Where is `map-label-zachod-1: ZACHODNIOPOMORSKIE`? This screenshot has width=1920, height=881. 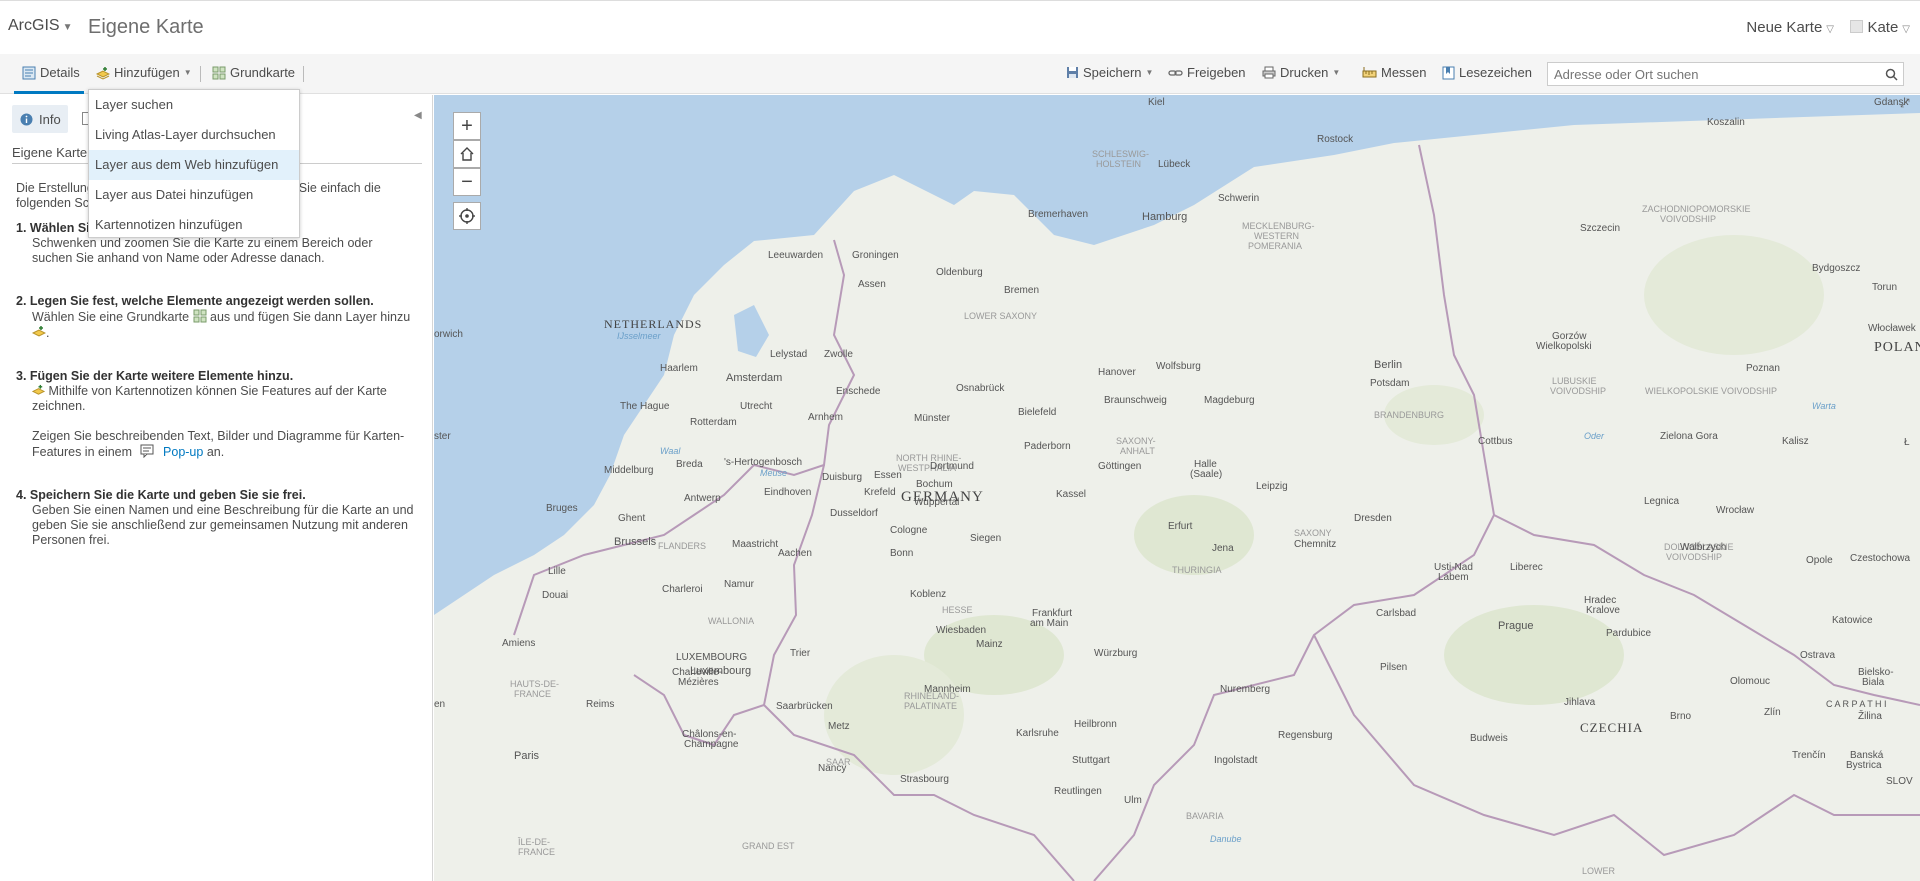 map-label-zachod-1: ZACHODNIOPOMORSKIE is located at coordinates (1696, 209).